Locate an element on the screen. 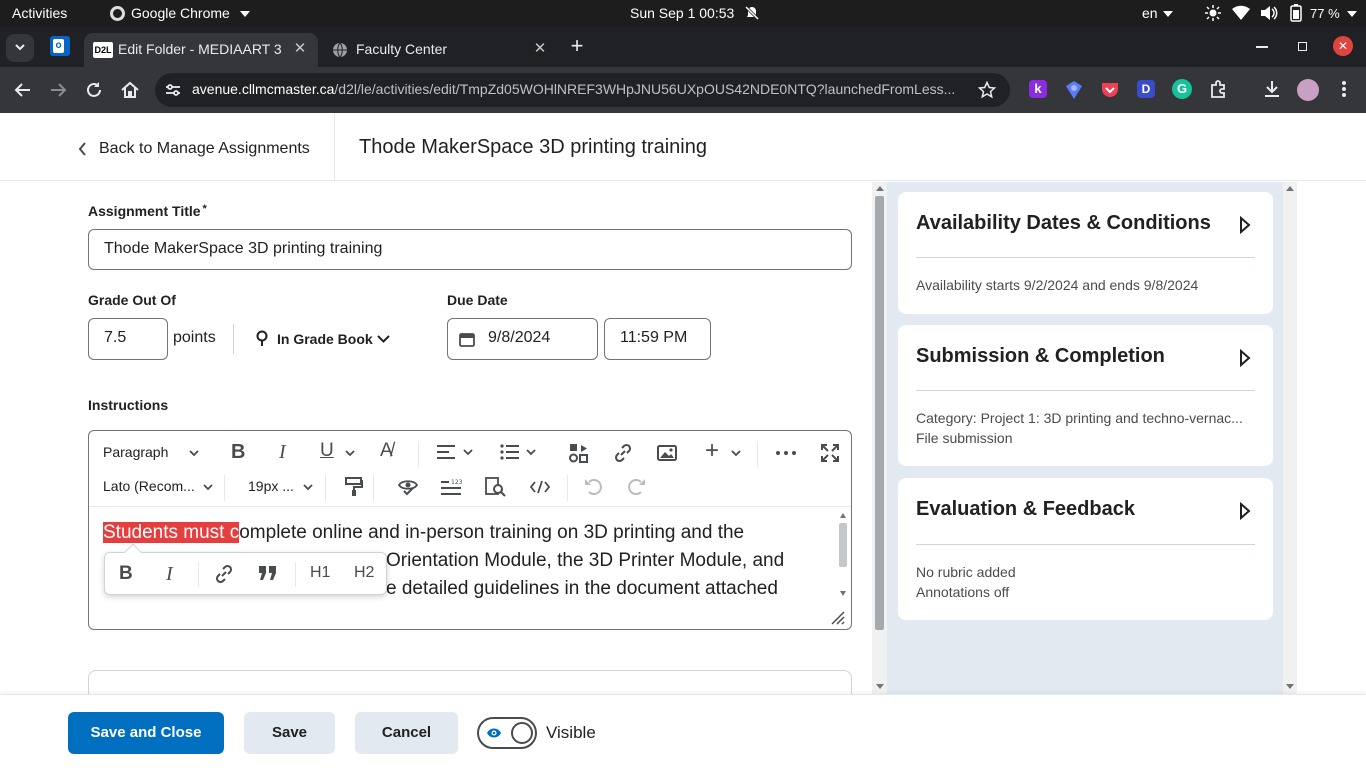 Image resolution: width=1366 pixels, height=768 pixels. svg-text: 123 is located at coordinates (457, 482).